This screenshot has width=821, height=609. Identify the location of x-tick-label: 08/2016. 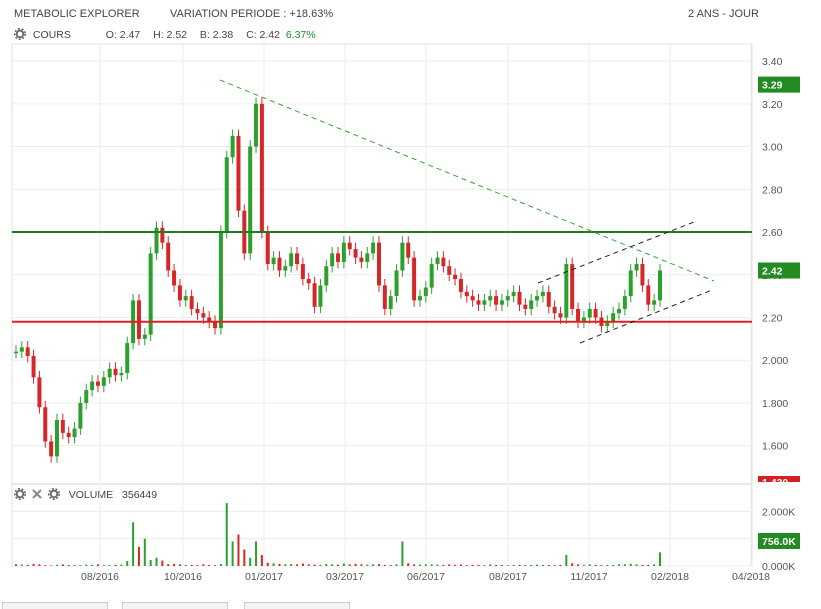
(100, 577).